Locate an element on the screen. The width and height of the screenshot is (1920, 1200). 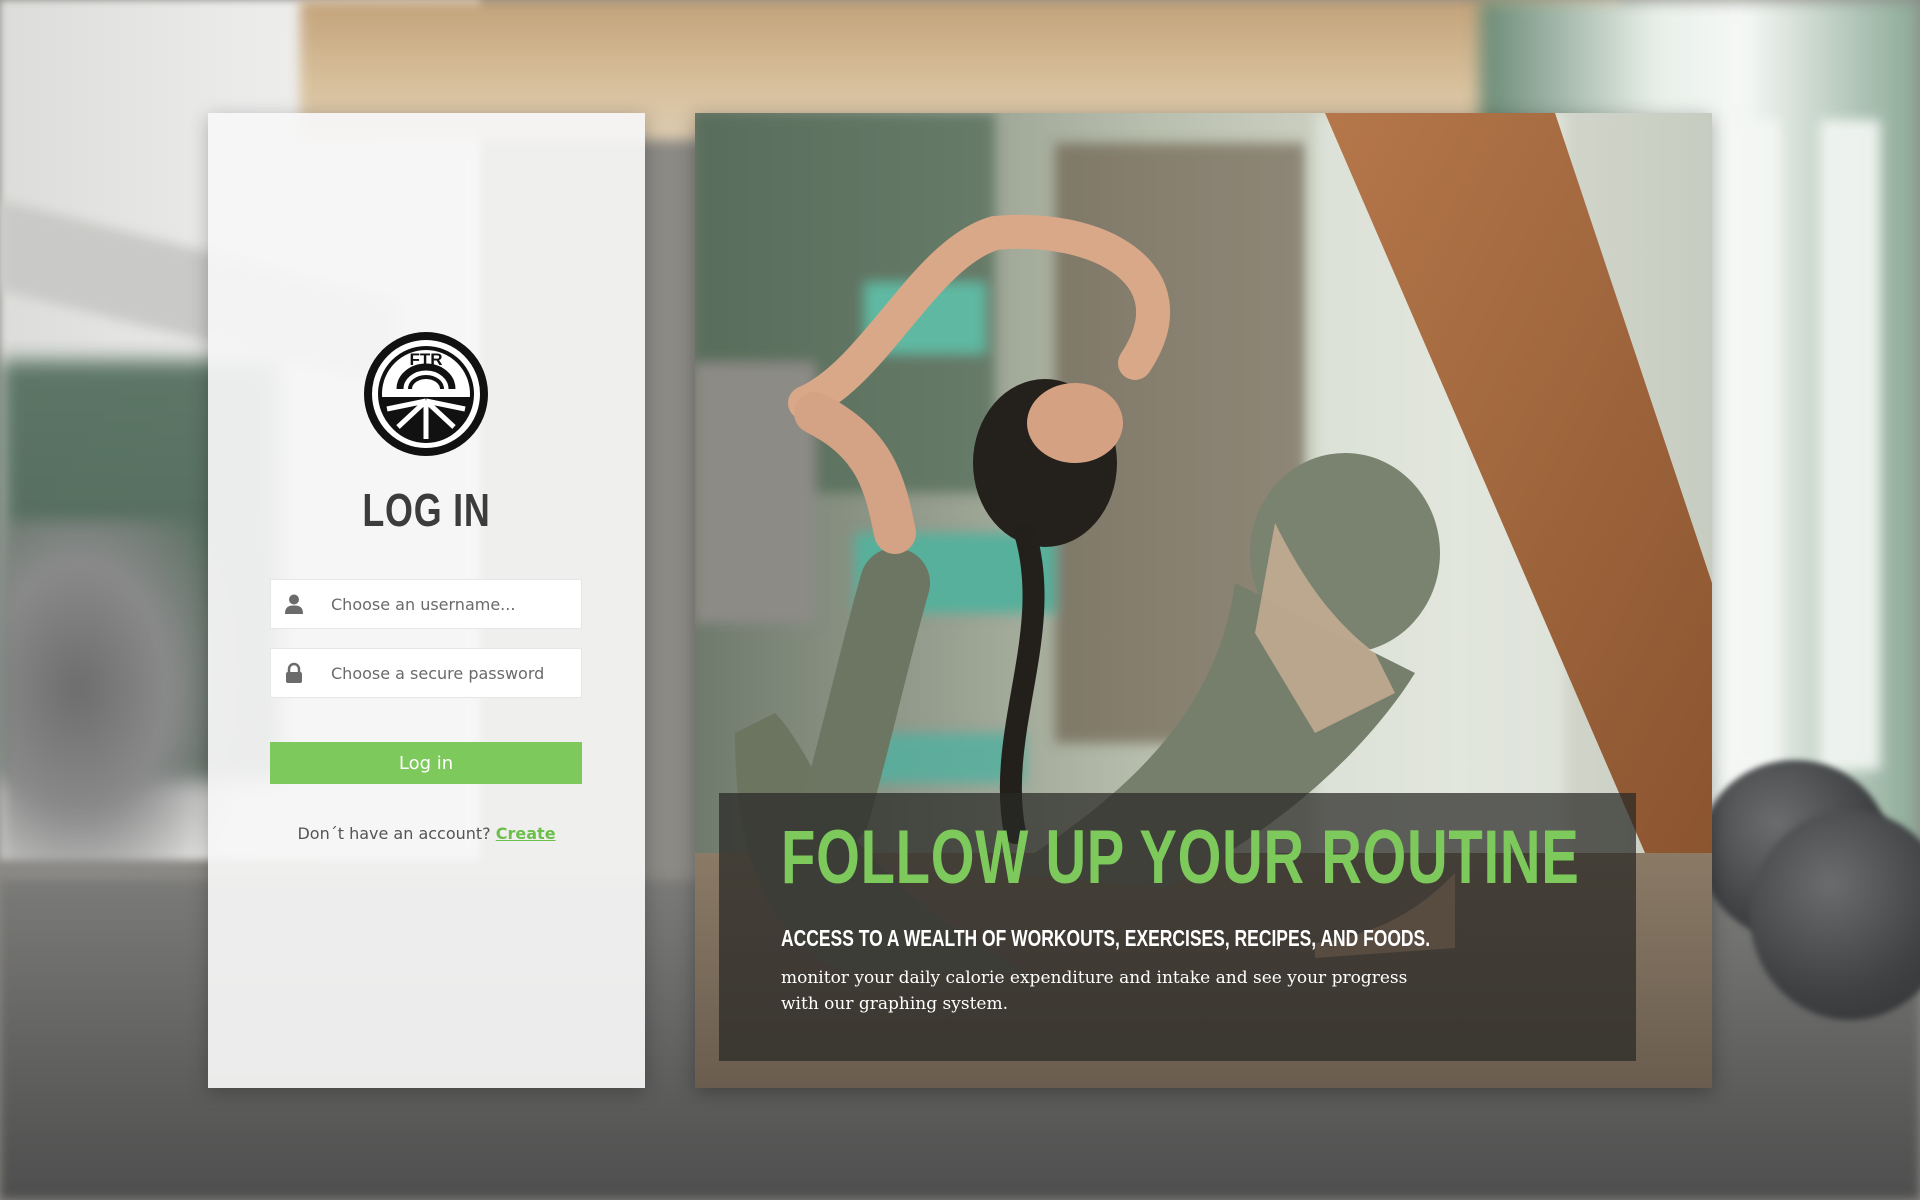
password-input is located at coordinates (451, 673).